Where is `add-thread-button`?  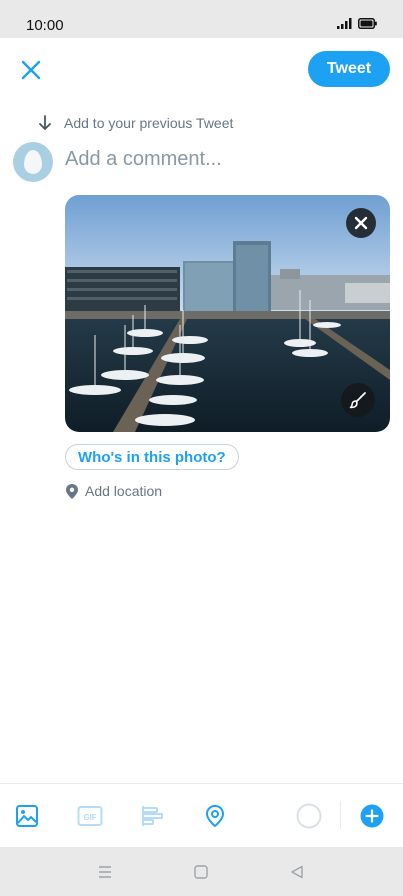
add-thread-button is located at coordinates (372, 816).